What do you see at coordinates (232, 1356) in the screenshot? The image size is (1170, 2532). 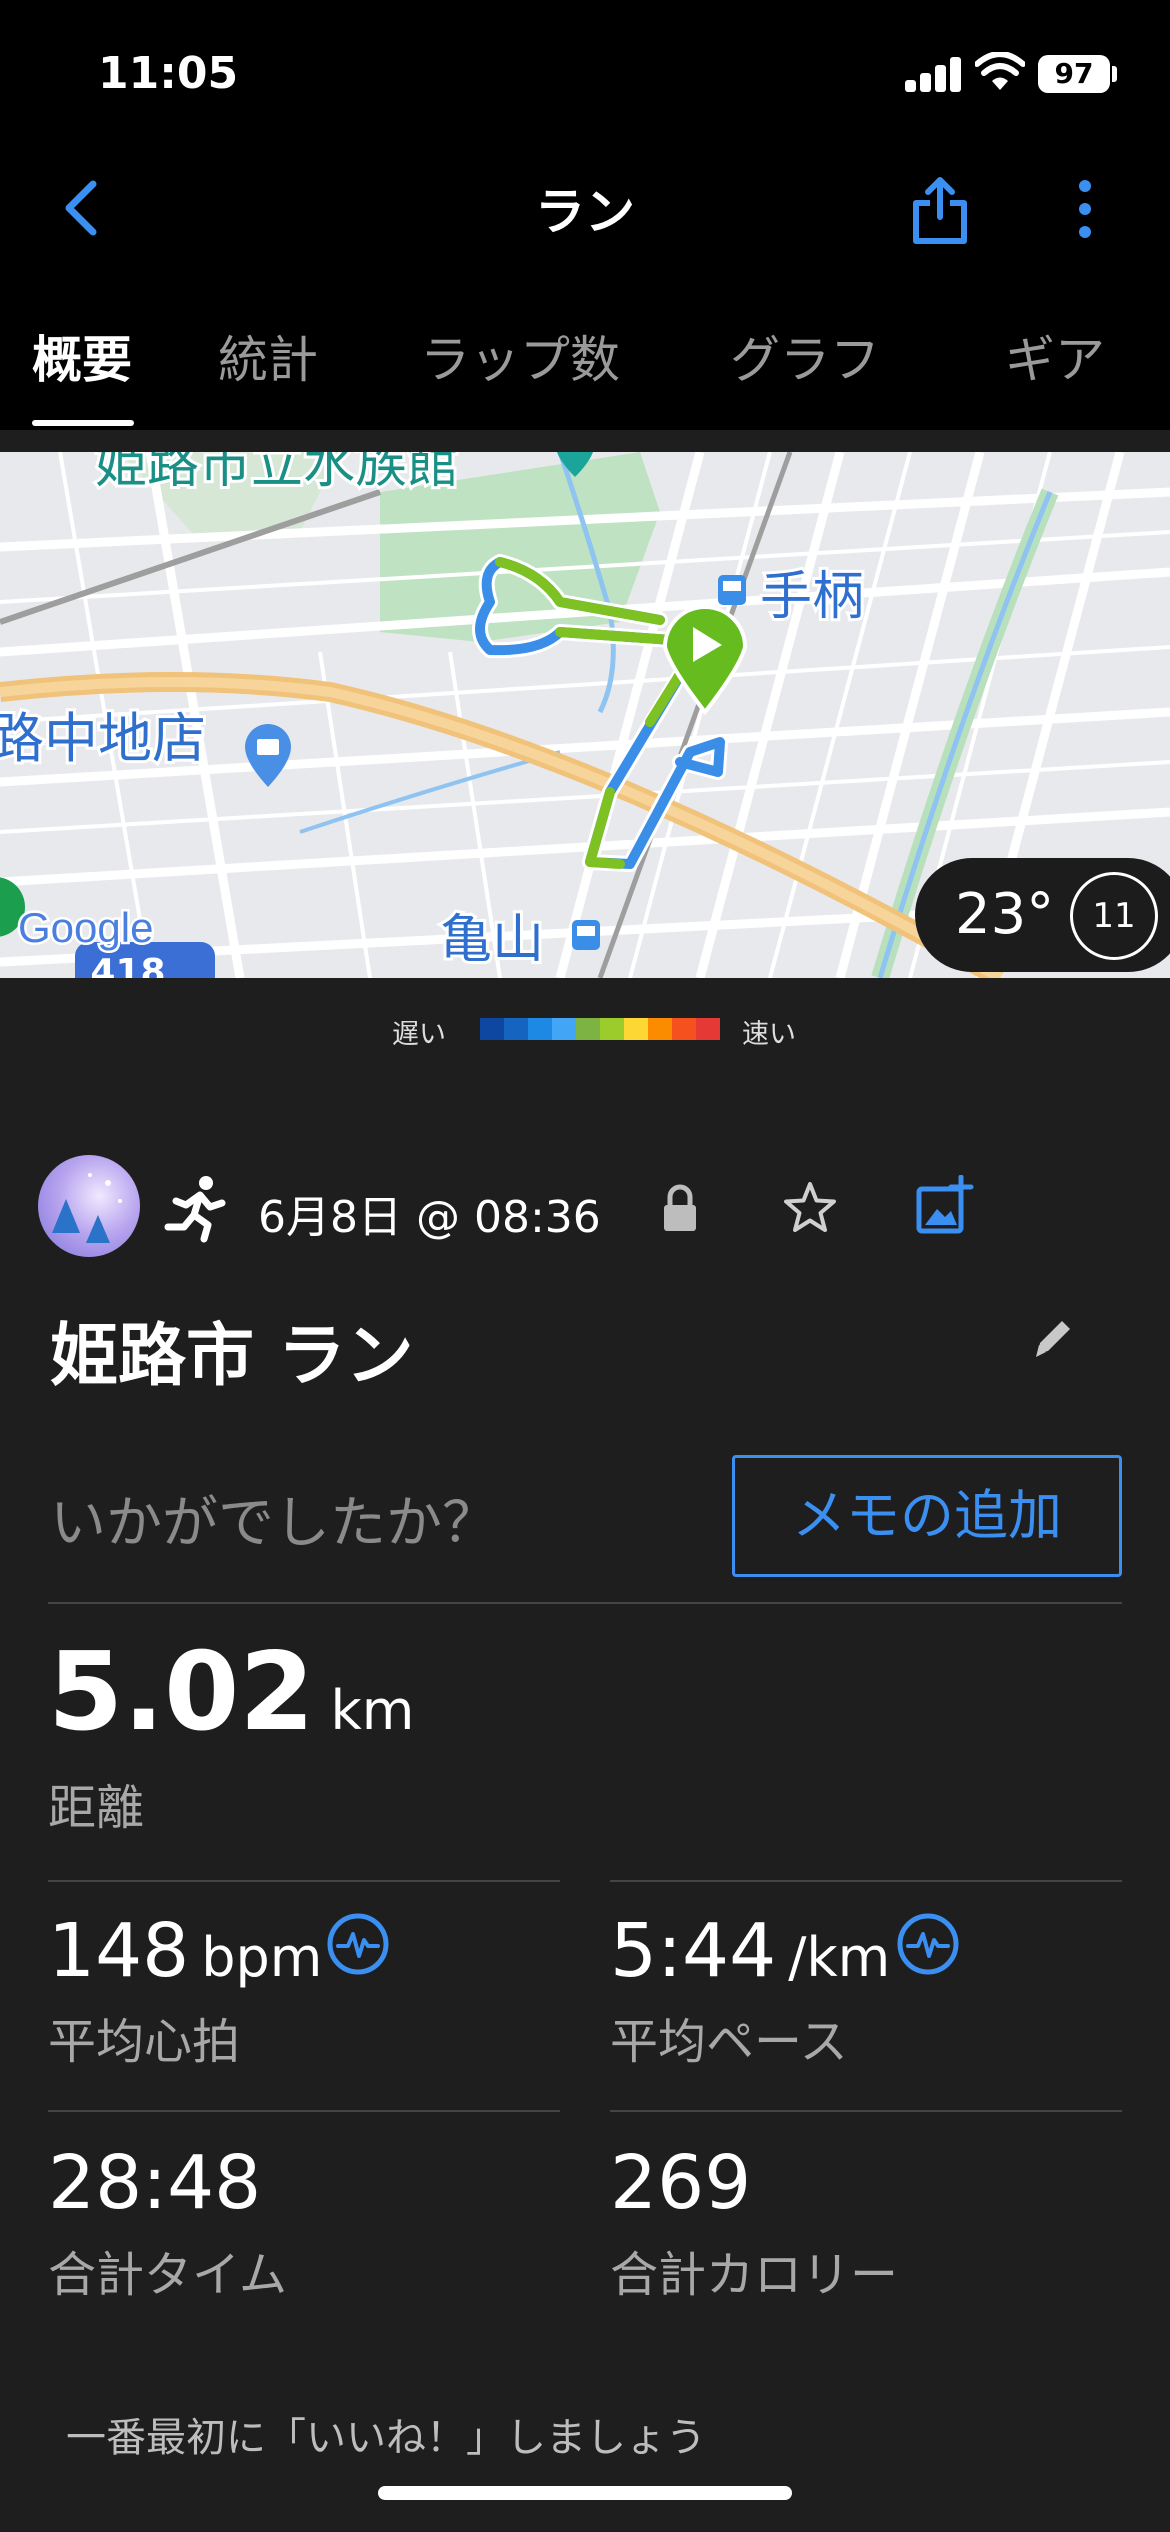 I see `activity-title: 姫路市 ラン` at bounding box center [232, 1356].